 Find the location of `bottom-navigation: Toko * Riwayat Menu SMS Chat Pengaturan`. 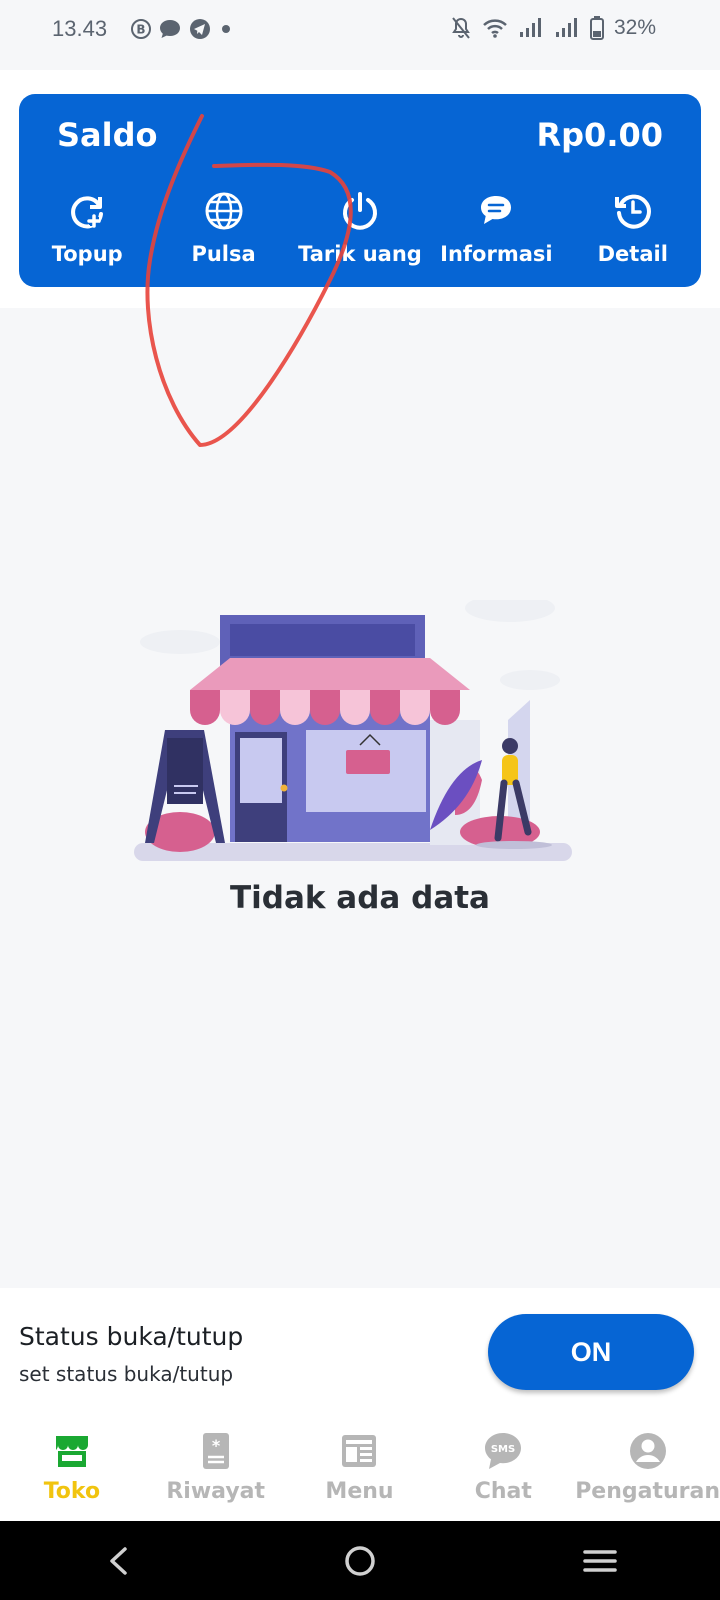

bottom-navigation: Toko * Riwayat Menu SMS Chat Pengaturan is located at coordinates (360, 1468).